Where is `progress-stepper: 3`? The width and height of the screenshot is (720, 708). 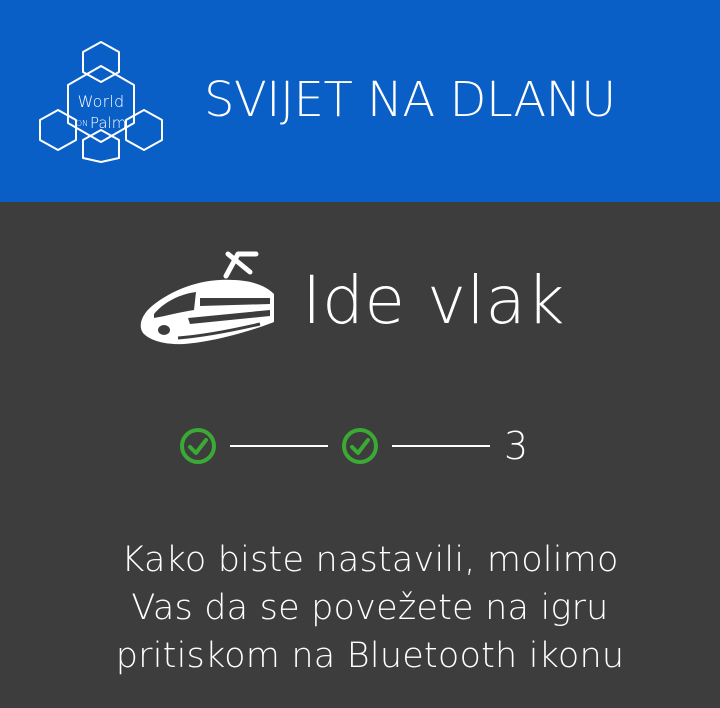 progress-stepper: 3 is located at coordinates (368, 446).